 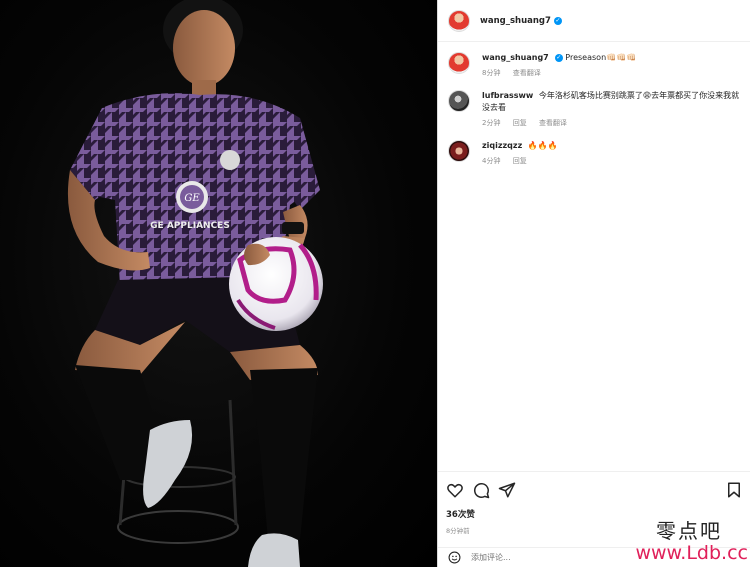 I want to click on author-username: wang_shuang7 ✓, so click(x=521, y=21).